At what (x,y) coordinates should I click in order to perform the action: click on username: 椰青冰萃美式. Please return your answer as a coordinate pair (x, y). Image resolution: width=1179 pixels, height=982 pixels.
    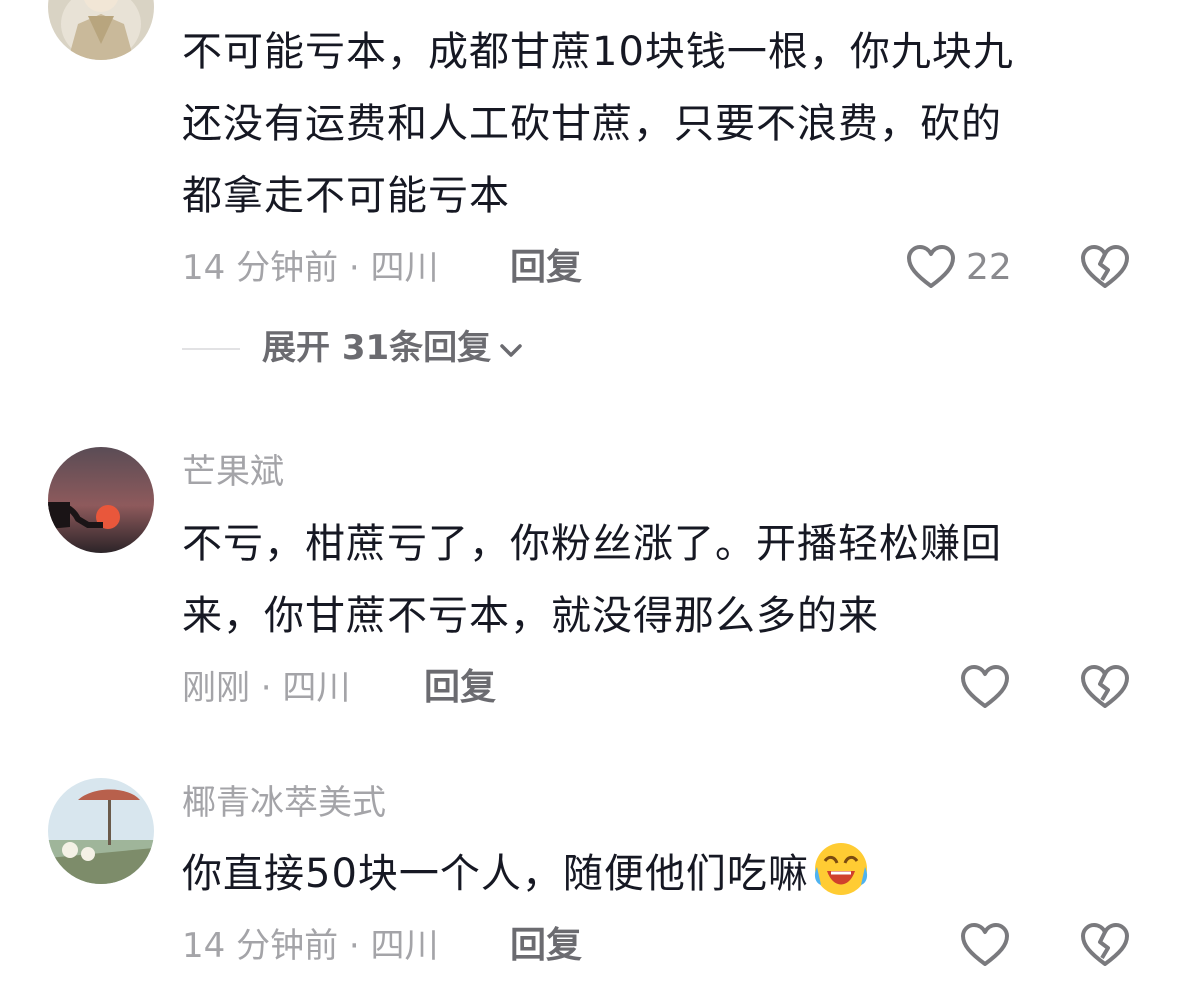
    Looking at the image, I should click on (284, 803).